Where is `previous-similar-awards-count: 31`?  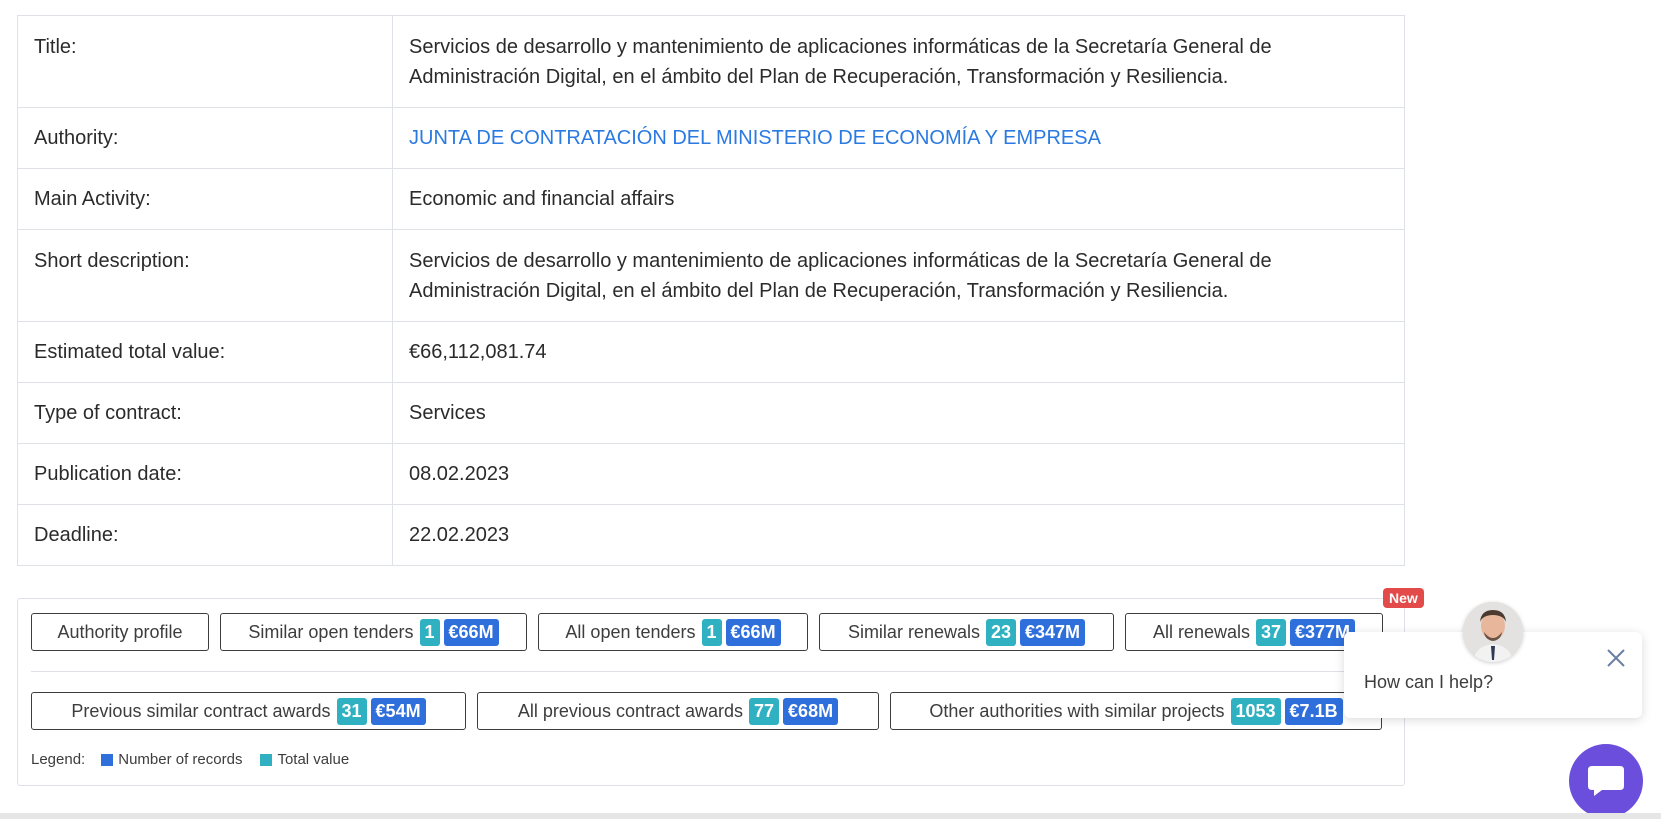 previous-similar-awards-count: 31 is located at coordinates (351, 711).